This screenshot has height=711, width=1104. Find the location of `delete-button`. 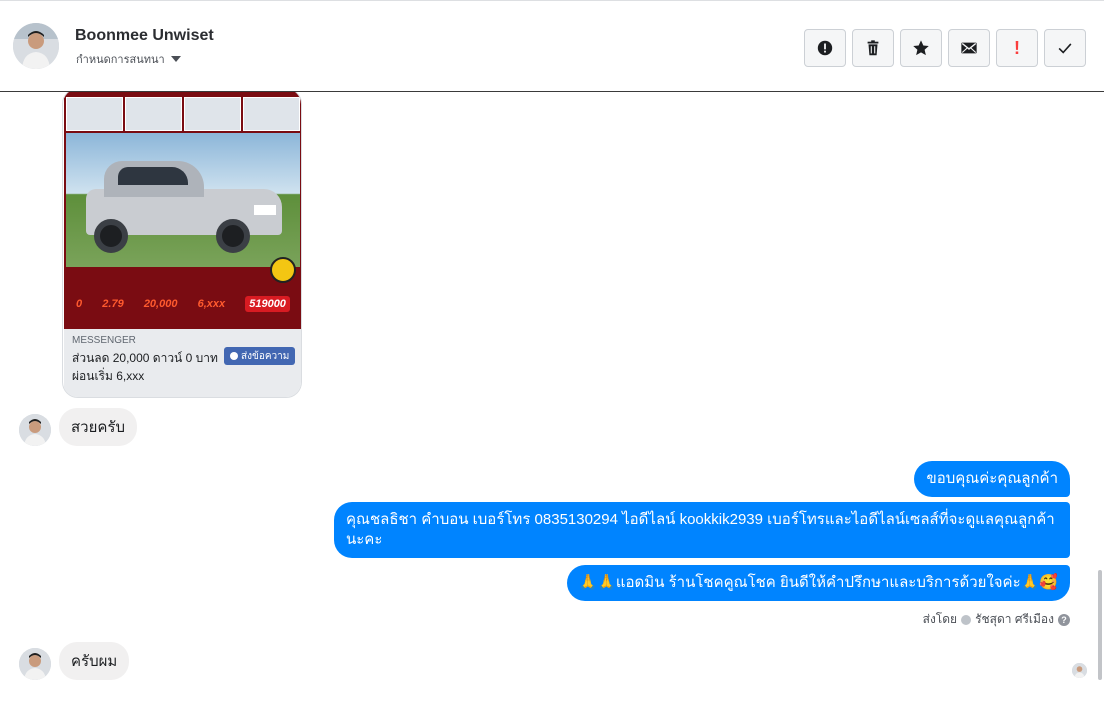

delete-button is located at coordinates (873, 48).